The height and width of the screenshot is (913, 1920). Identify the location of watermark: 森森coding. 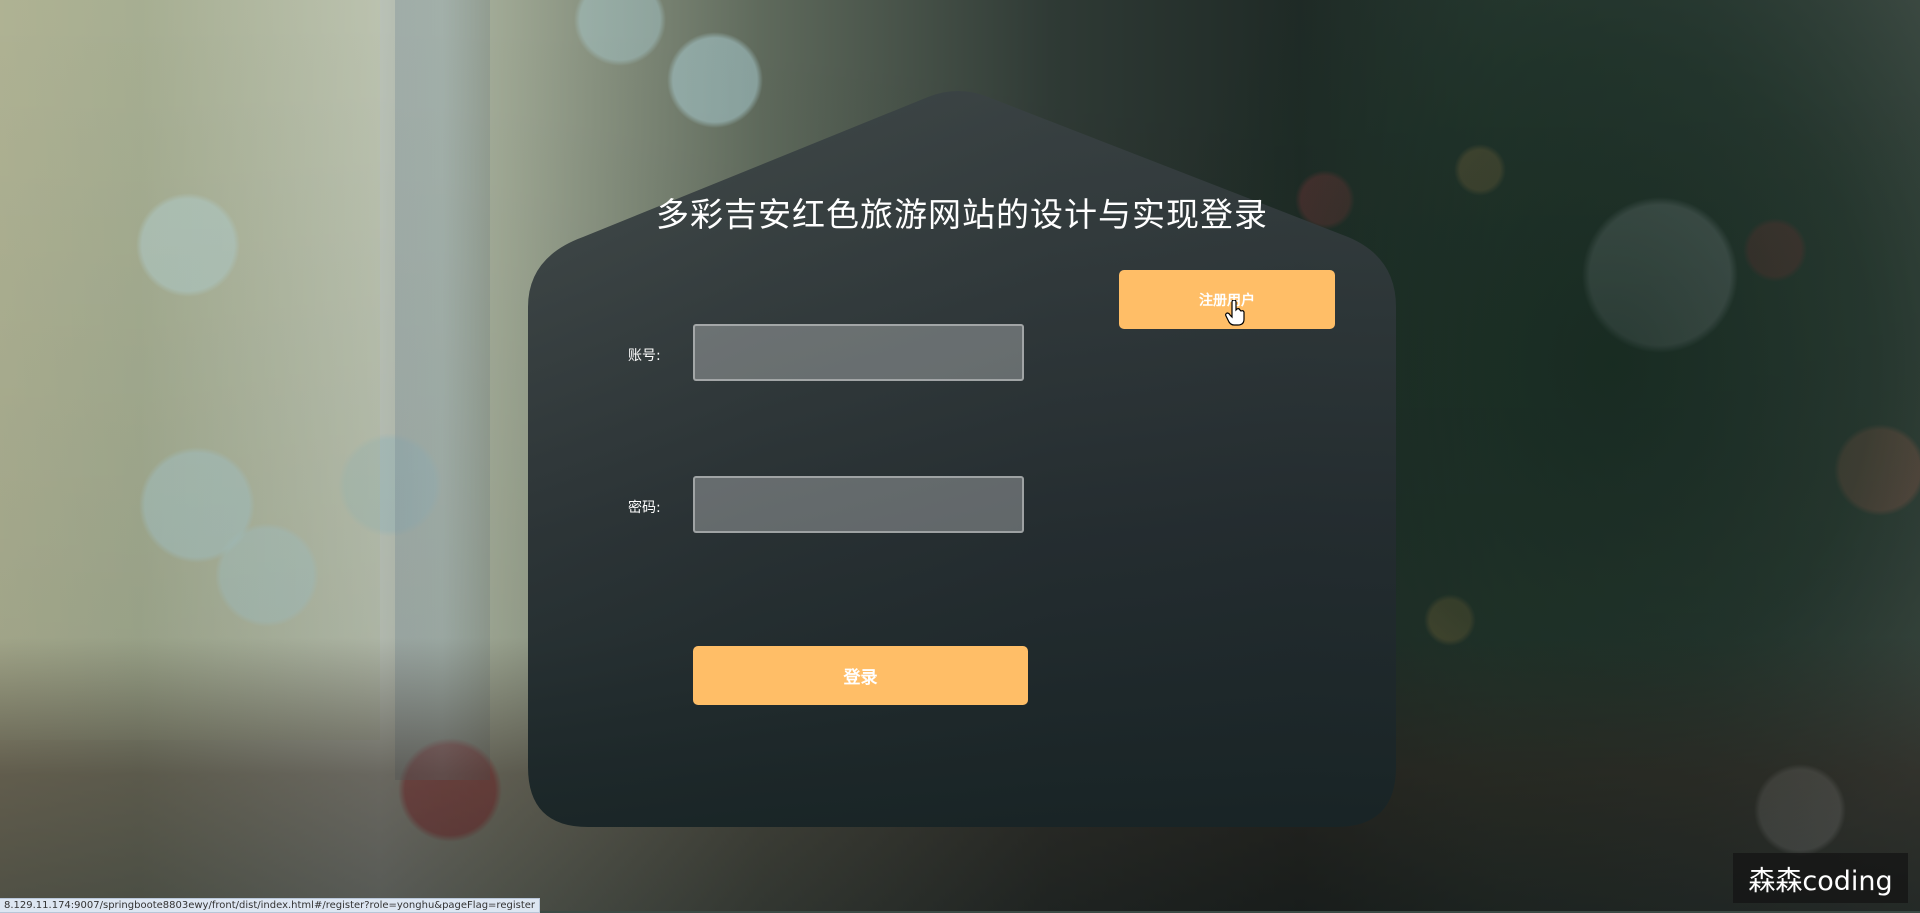
(1820, 878).